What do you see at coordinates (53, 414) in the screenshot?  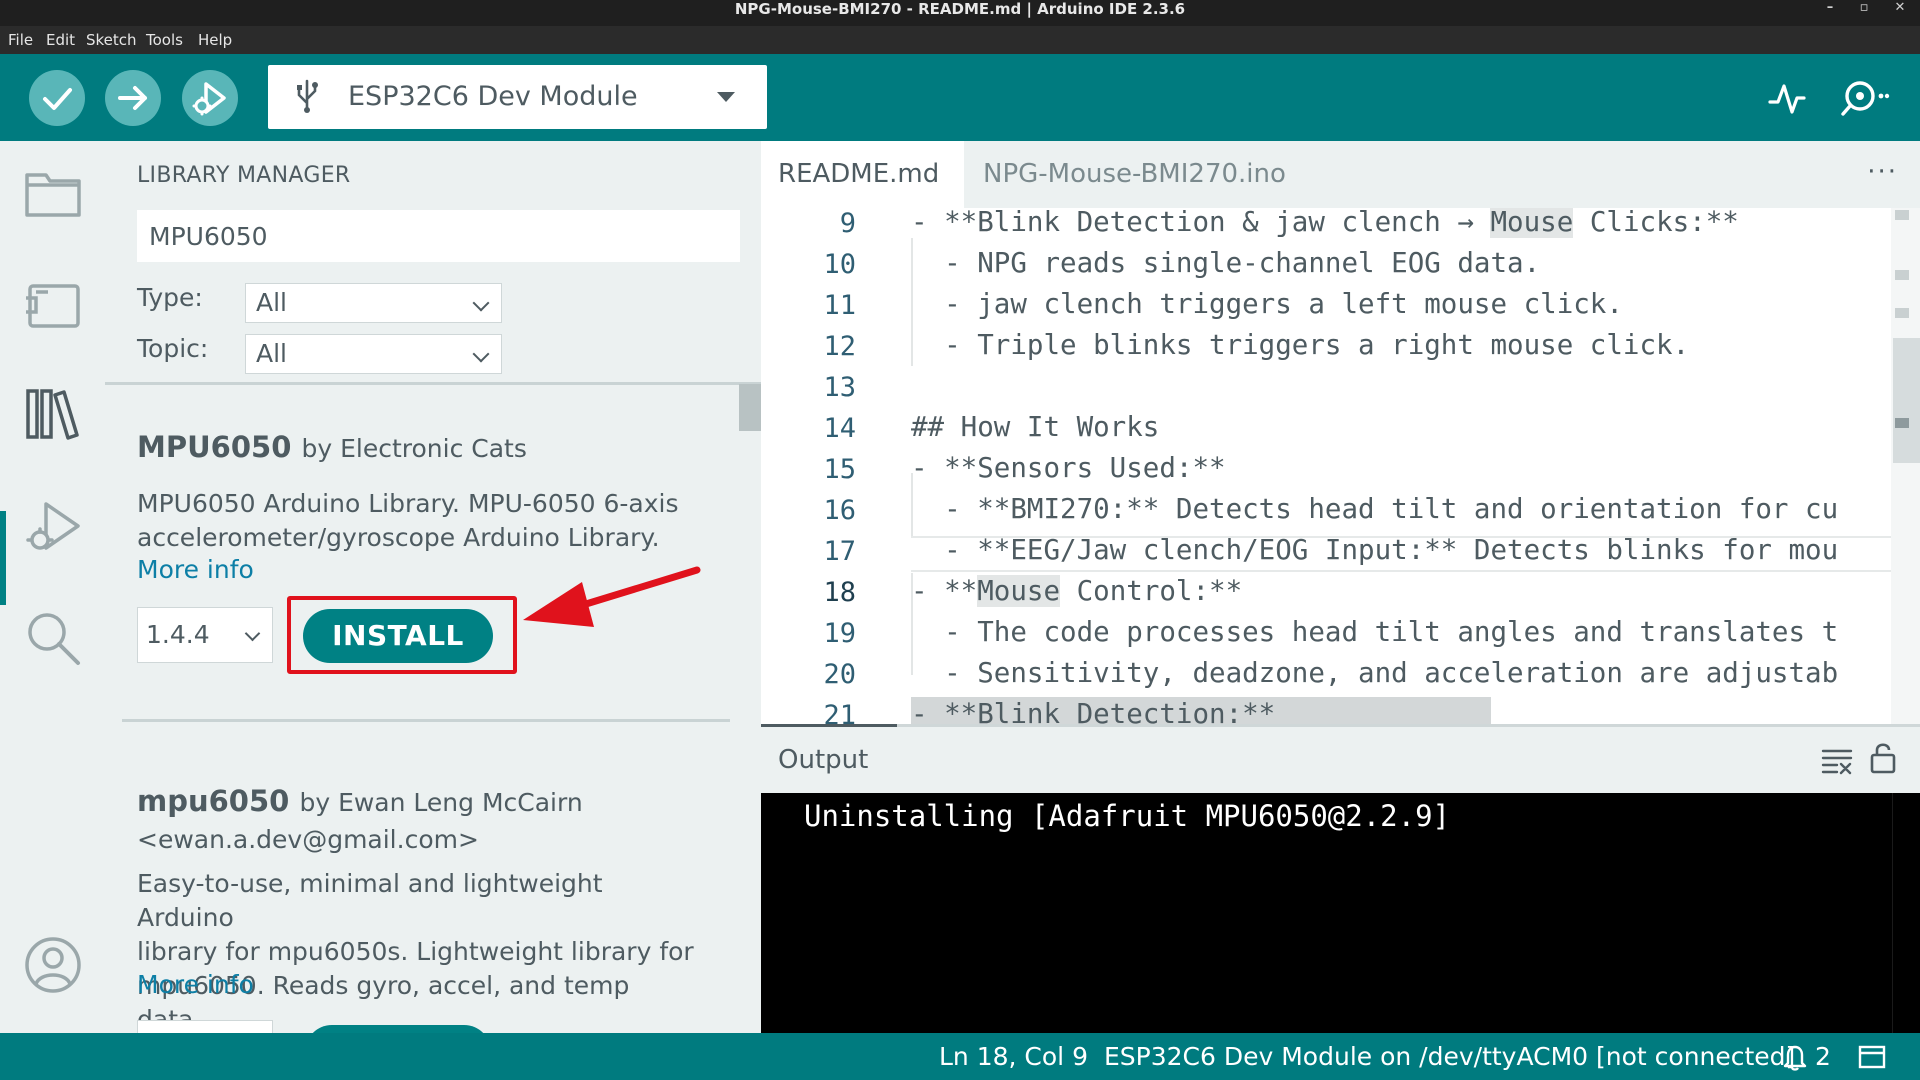 I see `library-icon` at bounding box center [53, 414].